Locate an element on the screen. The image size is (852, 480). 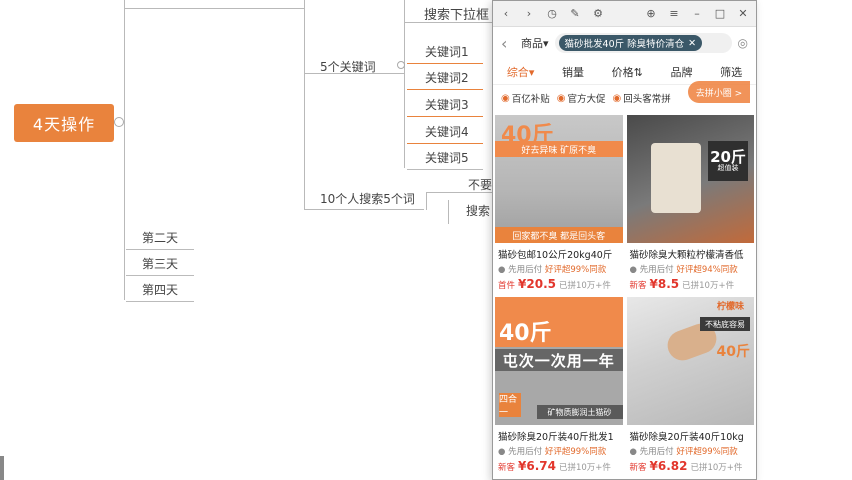
product-image: 柠檬味 不粘底容易 40斤 is located at coordinates (690, 361).